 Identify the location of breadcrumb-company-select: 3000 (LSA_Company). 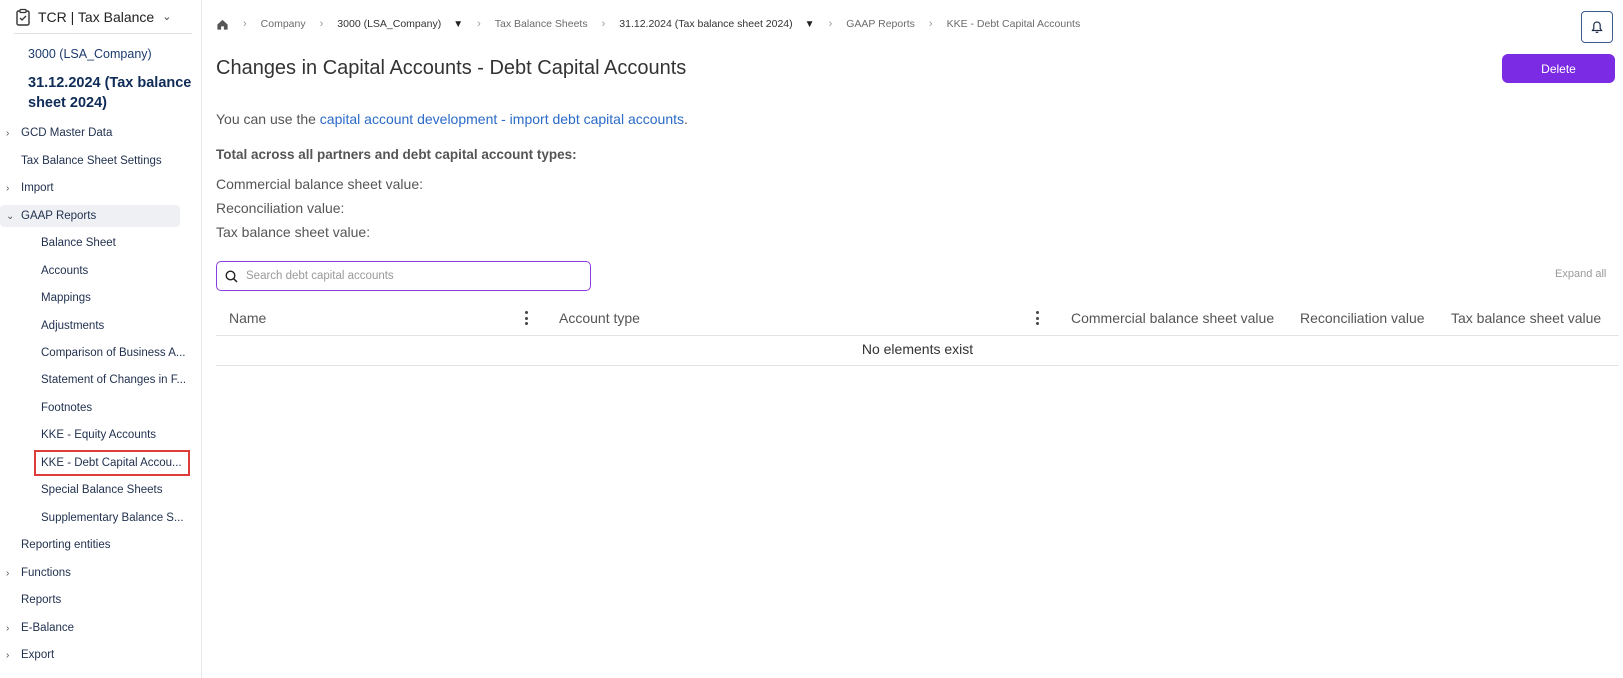
(389, 24).